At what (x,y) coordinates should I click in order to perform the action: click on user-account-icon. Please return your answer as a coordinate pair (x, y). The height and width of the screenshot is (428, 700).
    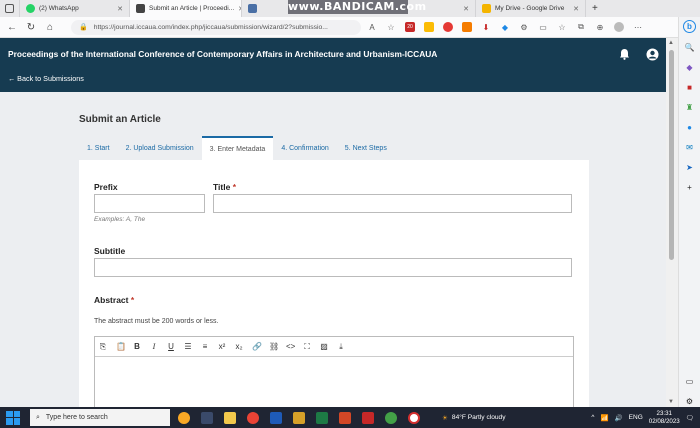
    Looking at the image, I should click on (652, 54).